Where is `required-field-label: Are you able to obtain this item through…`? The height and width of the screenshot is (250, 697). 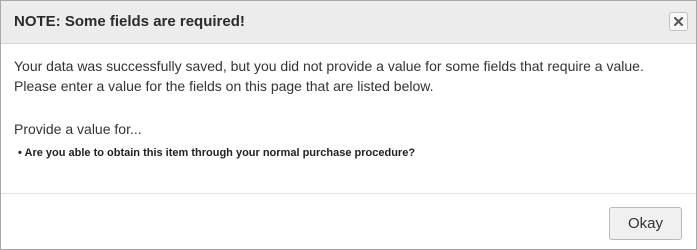 required-field-label: Are you able to obtain this item through… is located at coordinates (220, 153).